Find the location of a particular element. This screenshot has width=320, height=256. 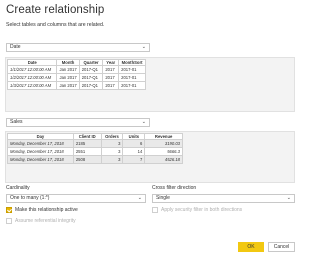

cross-filter-label: Cross filter direction is located at coordinates (174, 188).